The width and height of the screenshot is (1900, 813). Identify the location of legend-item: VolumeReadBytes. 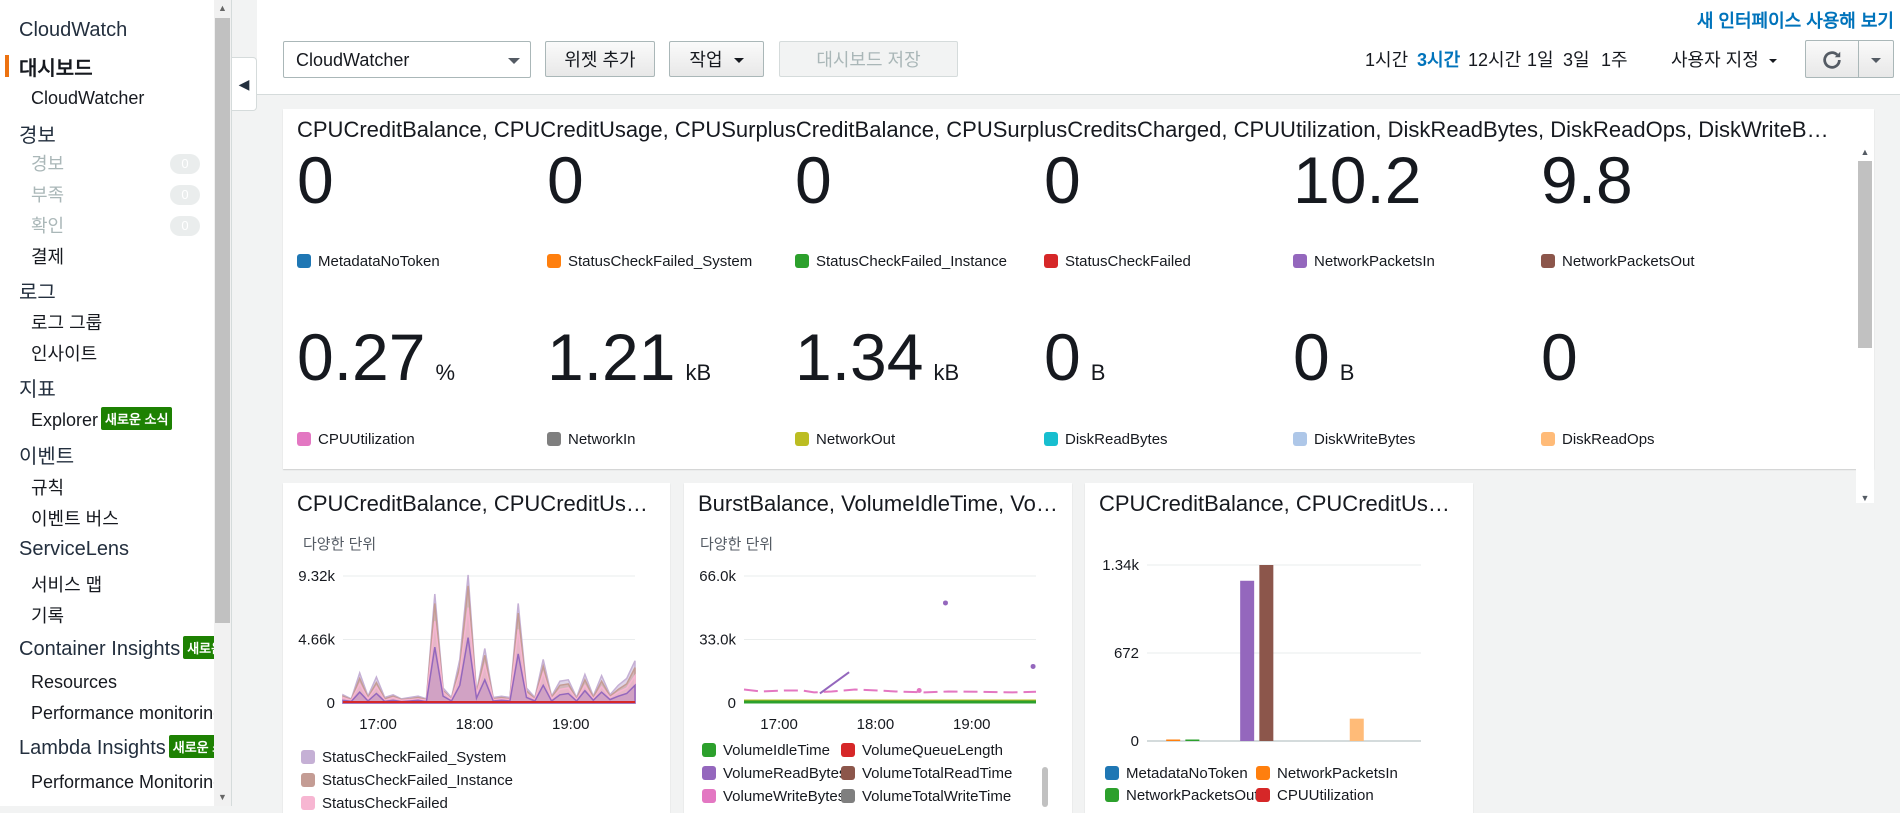
(774, 773).